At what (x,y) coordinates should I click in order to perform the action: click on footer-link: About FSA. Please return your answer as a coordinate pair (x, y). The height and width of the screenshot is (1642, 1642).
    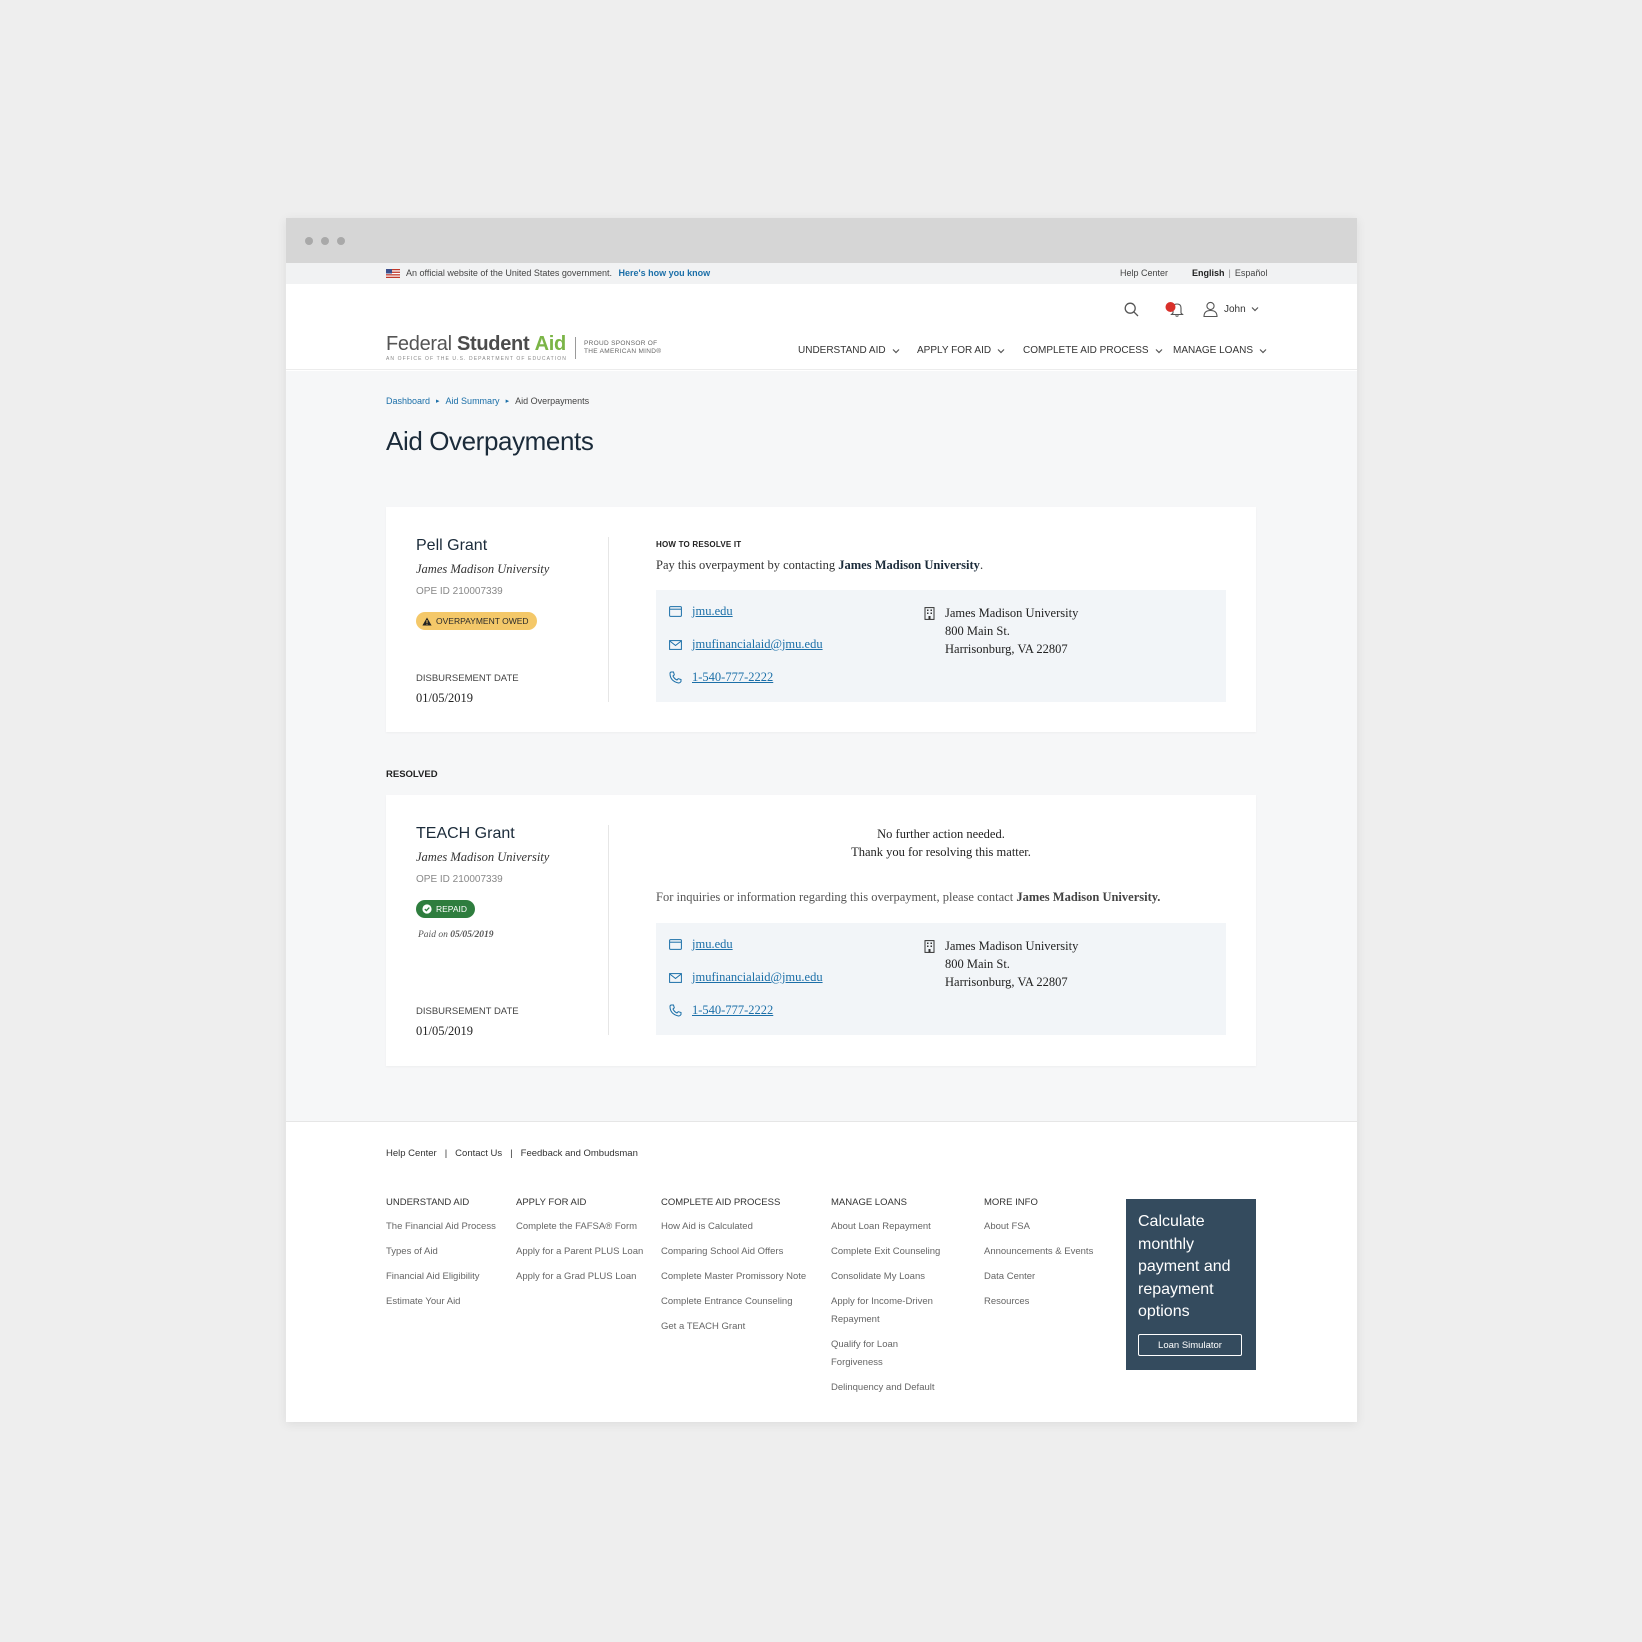
    Looking at the image, I should click on (1049, 1227).